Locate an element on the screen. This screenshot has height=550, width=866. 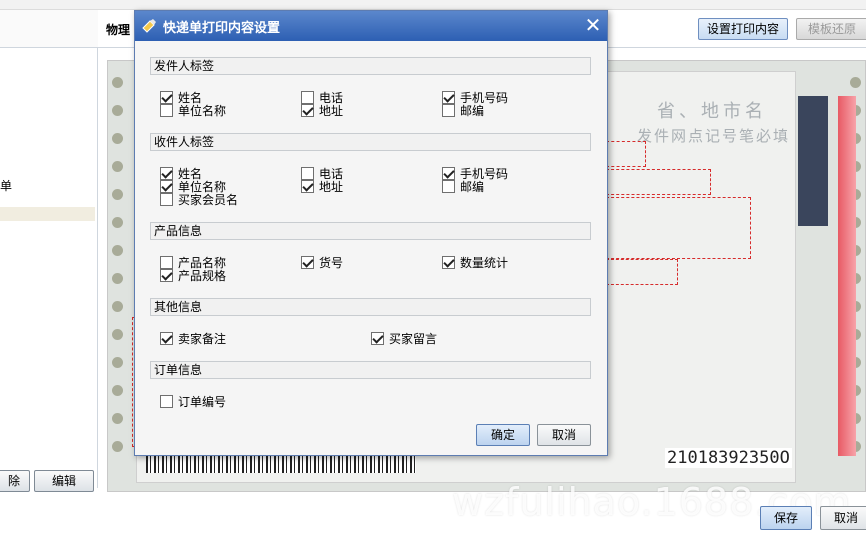
checkbox-sender-address: 地址 is located at coordinates (322, 111).